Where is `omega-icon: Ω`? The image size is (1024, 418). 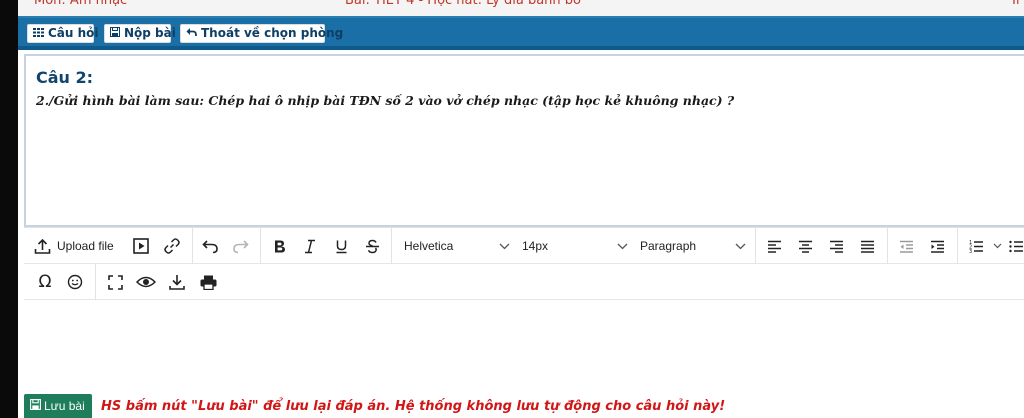
omega-icon: Ω is located at coordinates (45, 282).